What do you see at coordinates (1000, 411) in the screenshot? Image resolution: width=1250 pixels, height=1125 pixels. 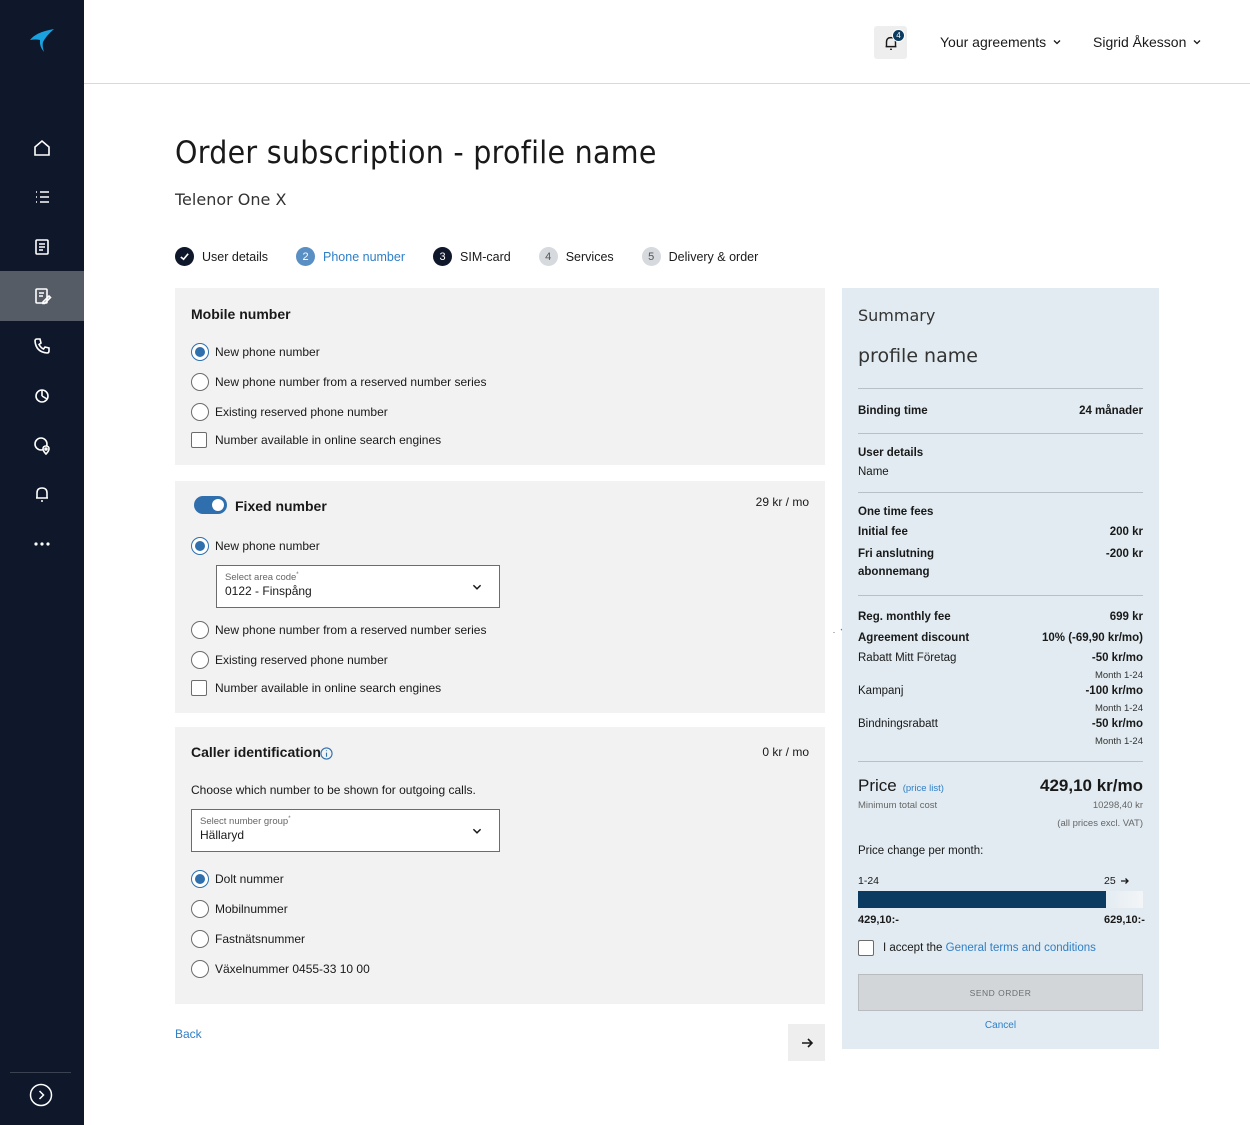 I see `binding-row: Binding time 24 månader` at bounding box center [1000, 411].